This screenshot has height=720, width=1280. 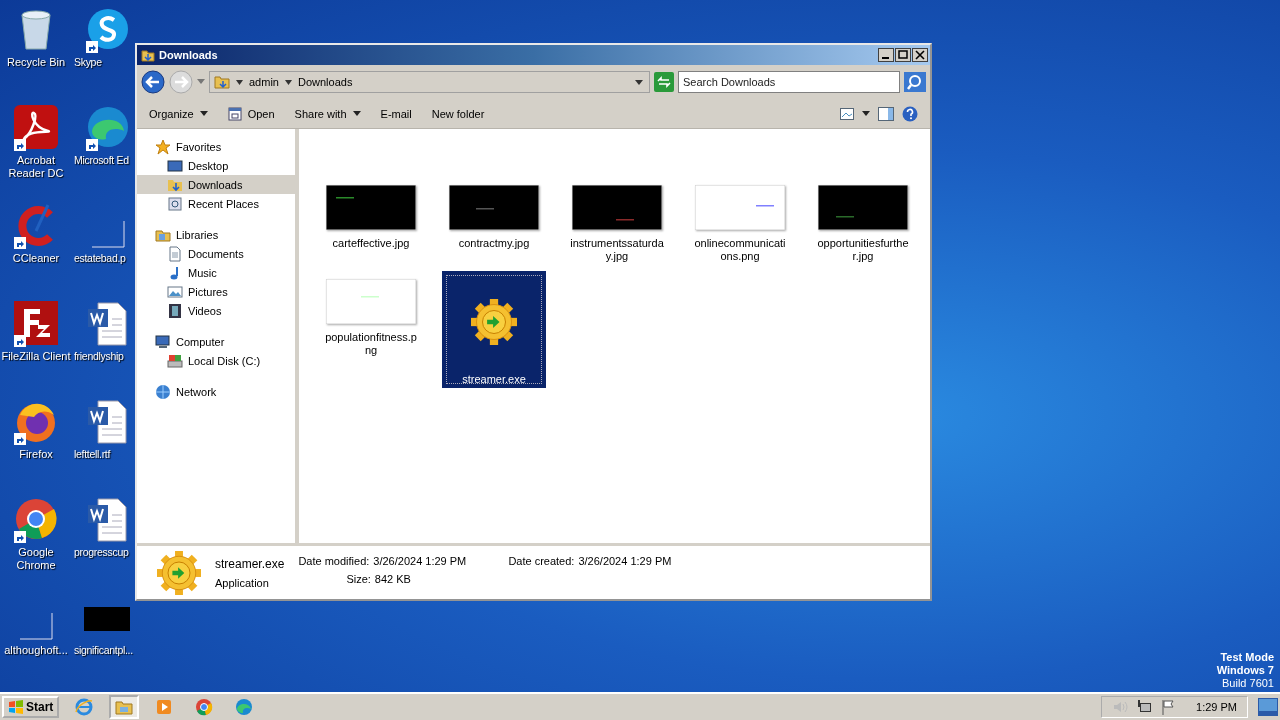 I want to click on clock: 1:29 PM, so click(x=1216, y=707).